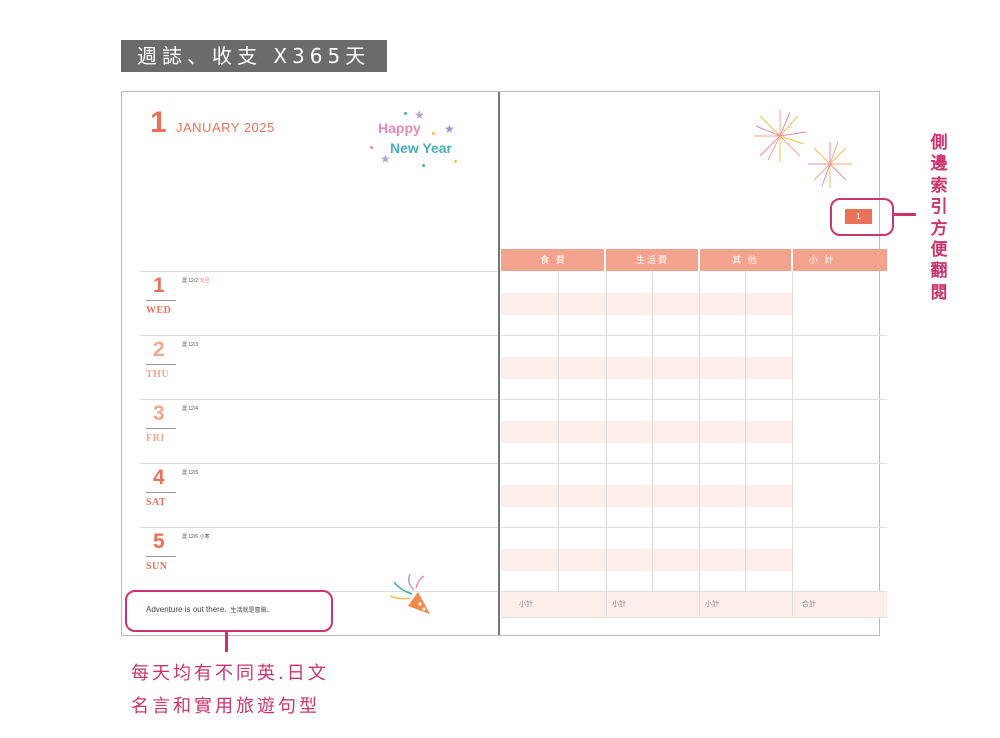 Image resolution: width=1000 pixels, height=738 pixels. I want to click on lunar-date: 農 12/5, so click(190, 473).